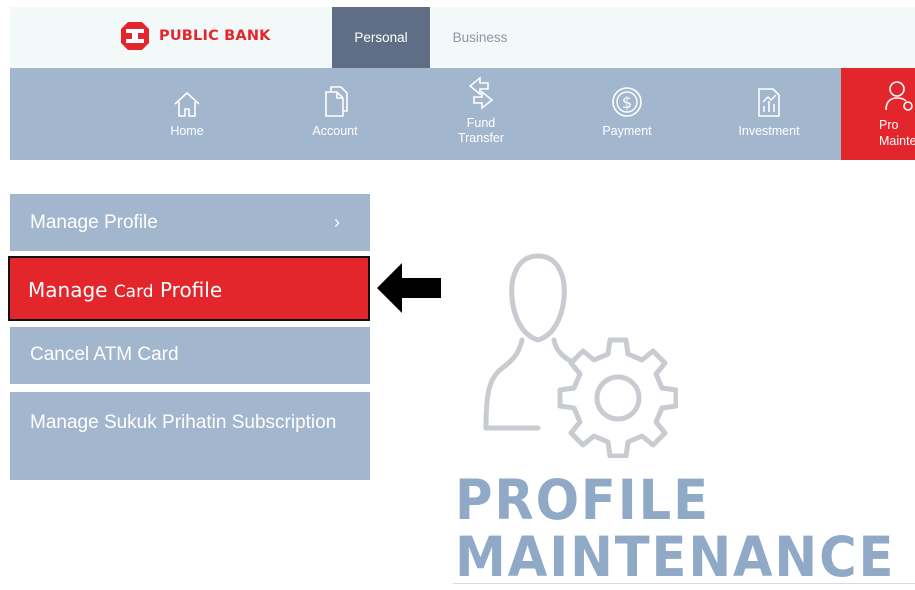 Image resolution: width=915 pixels, height=590 pixels. Describe the element at coordinates (190, 436) in the screenshot. I see `menu-manage-sukuk-prihatin: Manage Sukuk Prihatin Subscription` at that location.